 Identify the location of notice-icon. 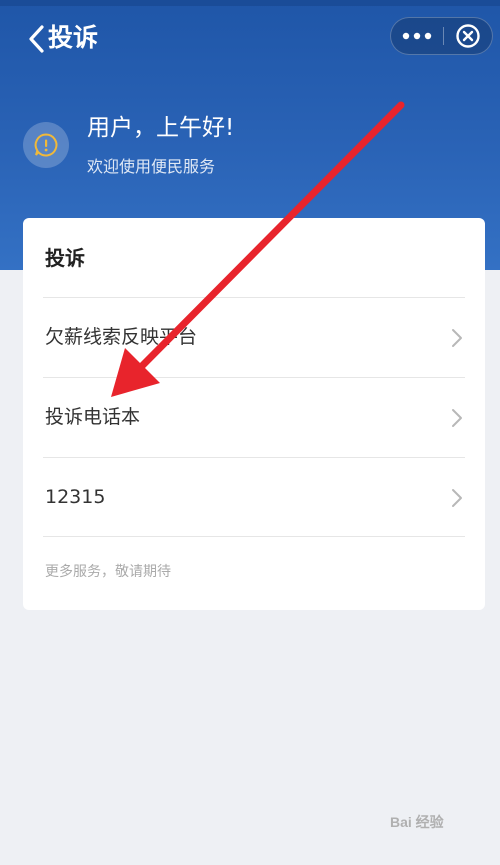
(46, 145).